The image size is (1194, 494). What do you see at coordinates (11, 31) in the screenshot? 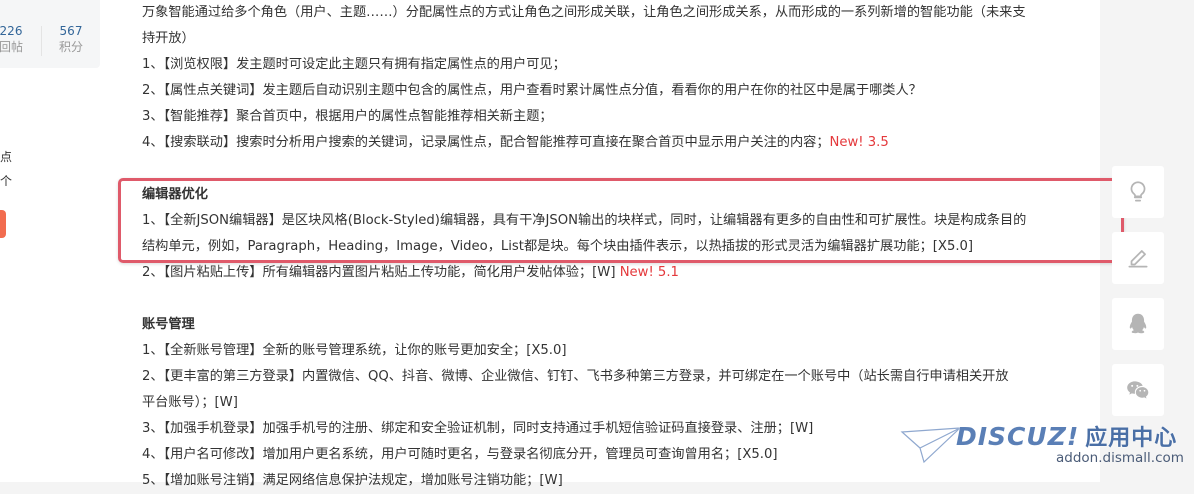
I see `stat-replies-value: 226` at bounding box center [11, 31].